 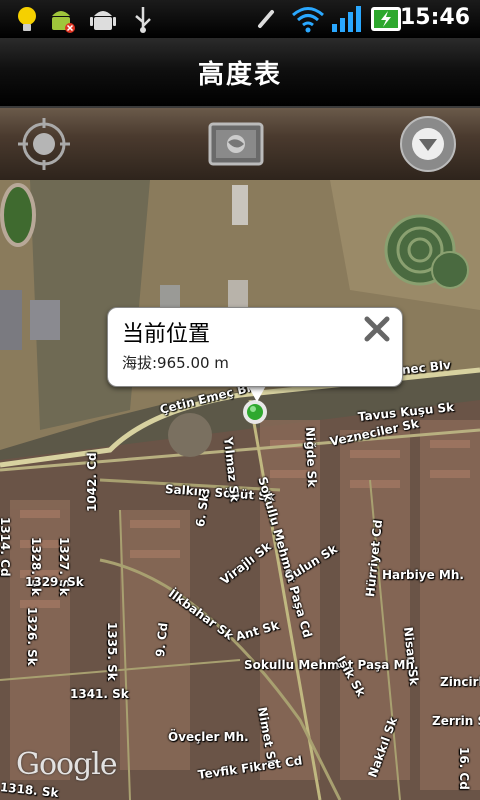 What do you see at coordinates (166, 334) in the screenshot?
I see `popup-title: 当前位置` at bounding box center [166, 334].